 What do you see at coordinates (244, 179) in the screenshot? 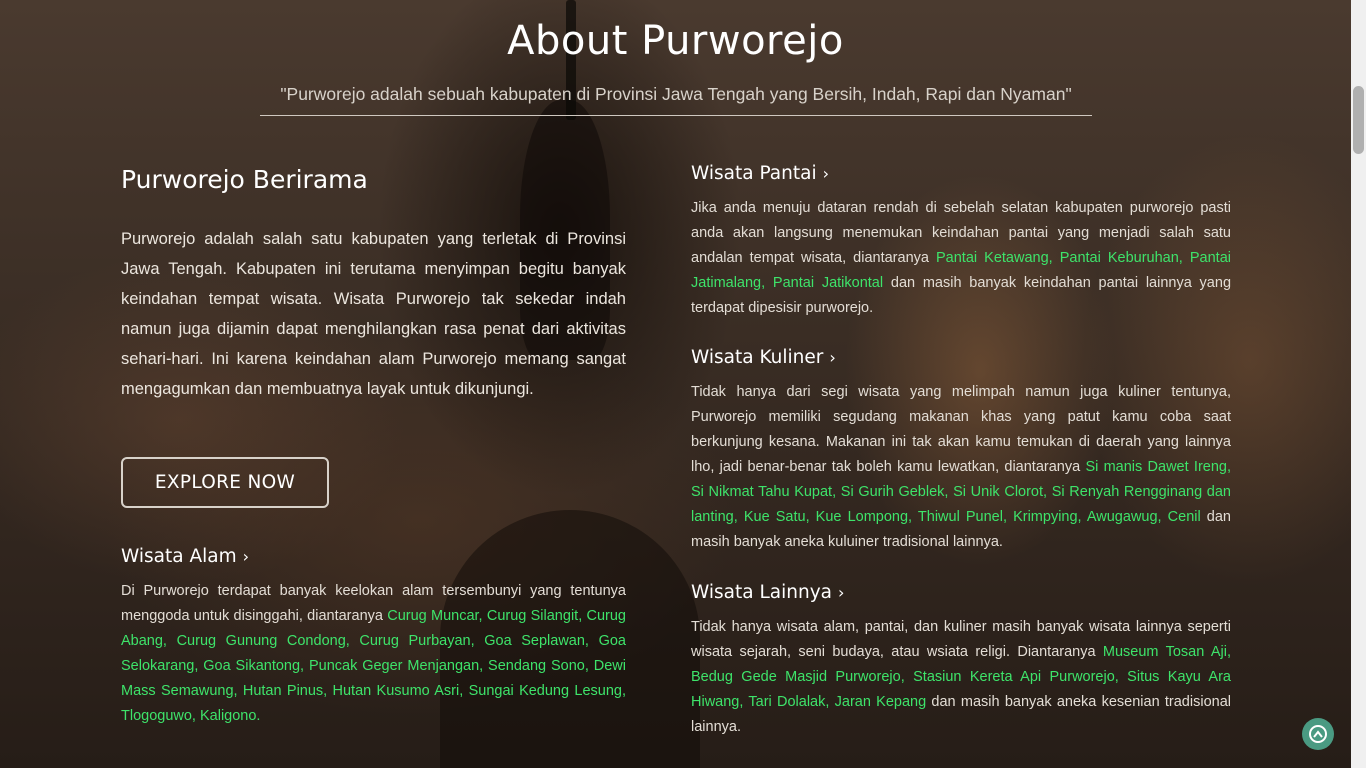
I see `intro-heading: Purworejo Berirama` at bounding box center [244, 179].